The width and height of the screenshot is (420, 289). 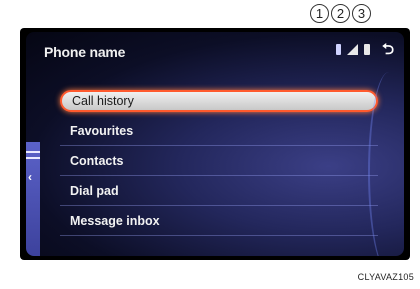 I want to click on callout-3: 3, so click(x=361, y=13).